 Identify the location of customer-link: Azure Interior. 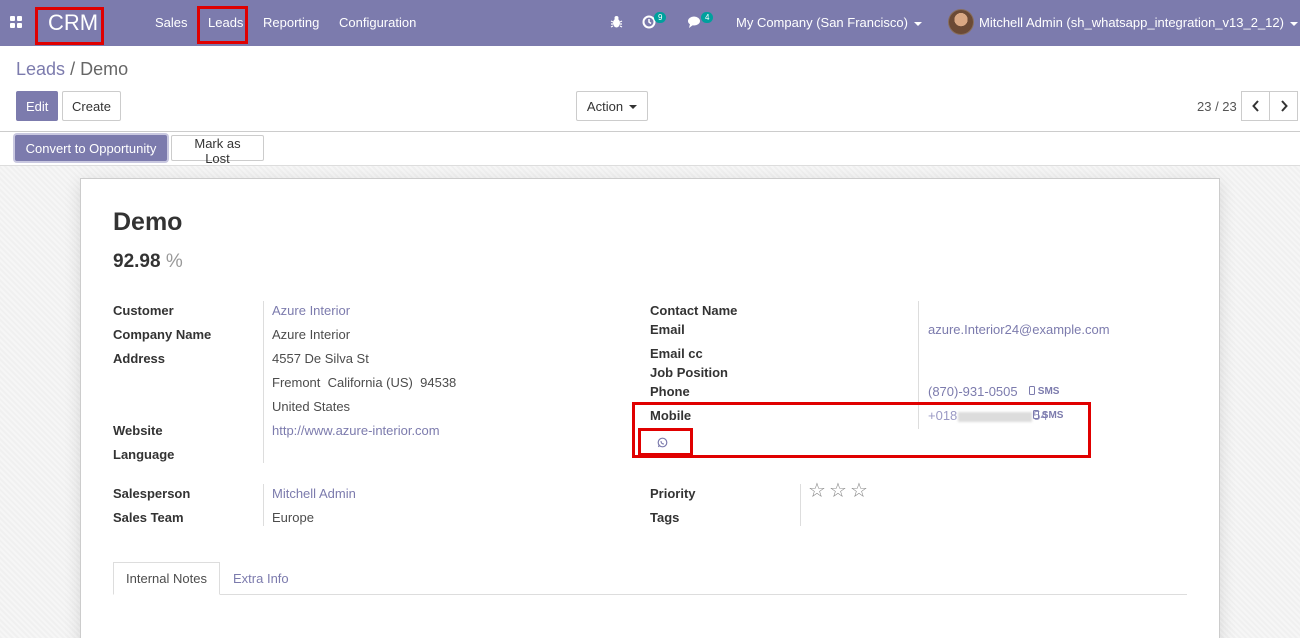
(311, 310).